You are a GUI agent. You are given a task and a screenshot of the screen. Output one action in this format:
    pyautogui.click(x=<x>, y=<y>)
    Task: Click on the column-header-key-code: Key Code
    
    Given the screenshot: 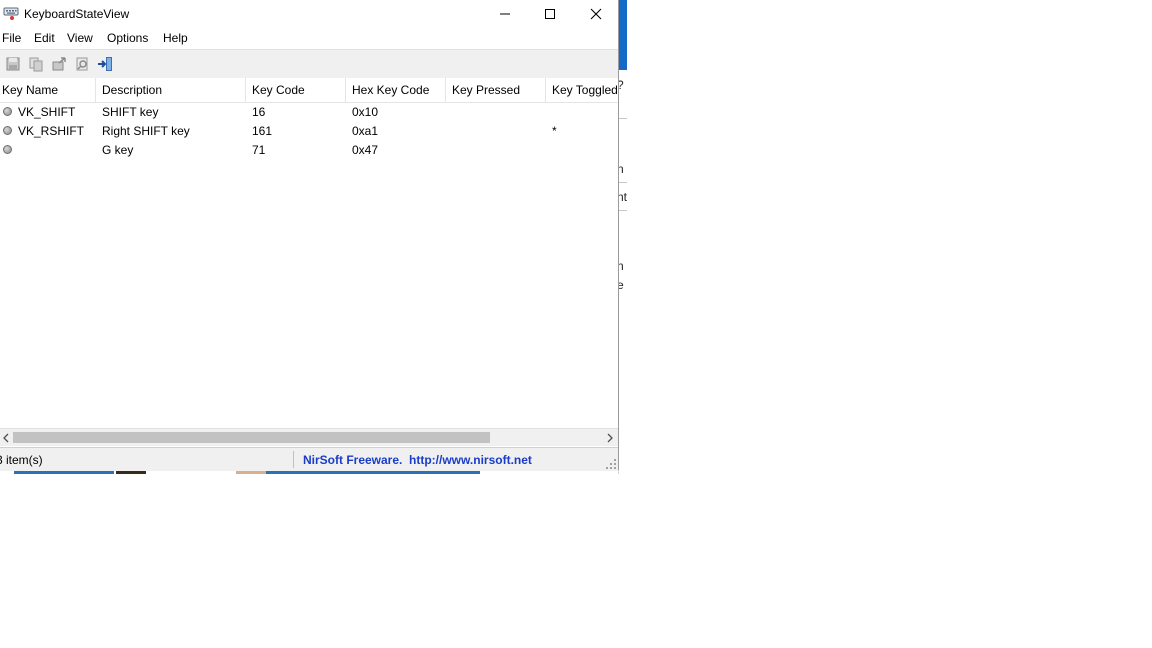 What is the action you would take?
    pyautogui.click(x=296, y=90)
    